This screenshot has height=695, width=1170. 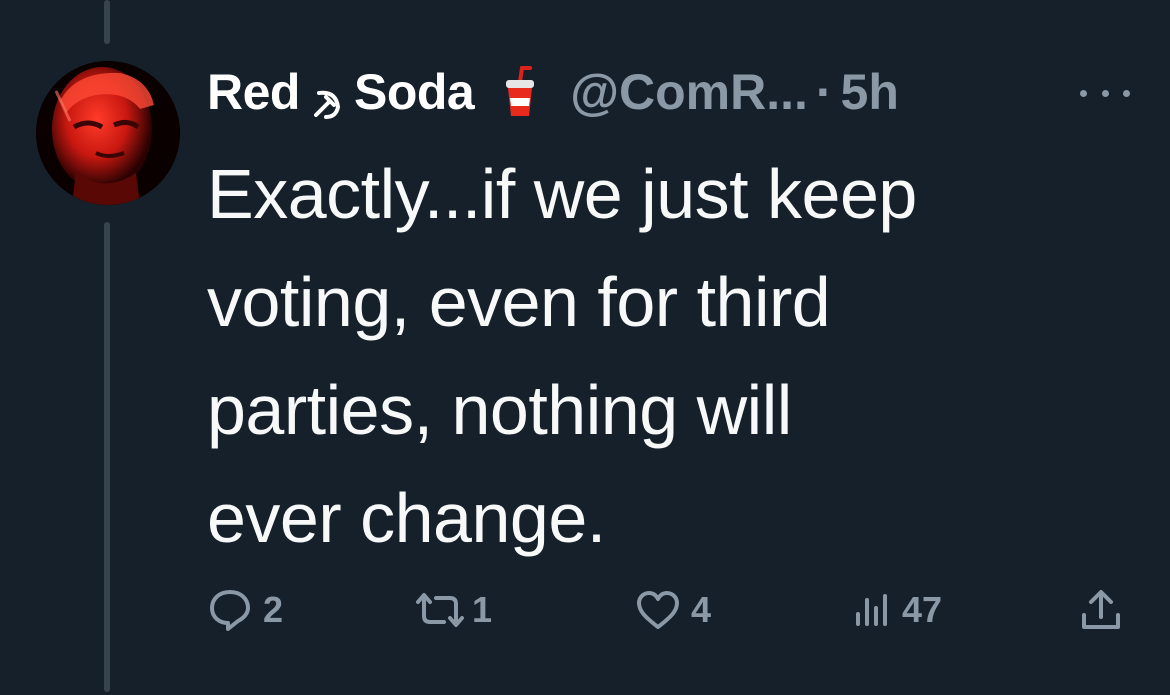 What do you see at coordinates (922, 609) in the screenshot?
I see `views-count: 47` at bounding box center [922, 609].